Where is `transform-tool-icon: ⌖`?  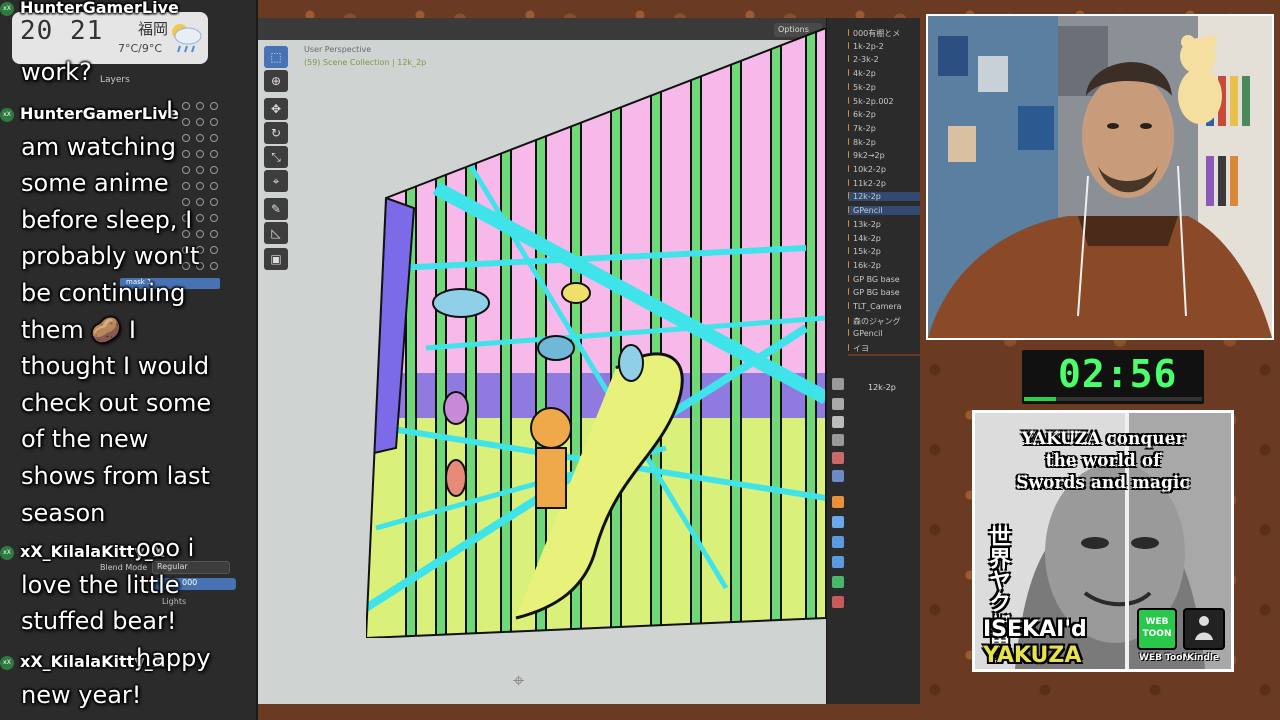
transform-tool-icon: ⌖ is located at coordinates (276, 181).